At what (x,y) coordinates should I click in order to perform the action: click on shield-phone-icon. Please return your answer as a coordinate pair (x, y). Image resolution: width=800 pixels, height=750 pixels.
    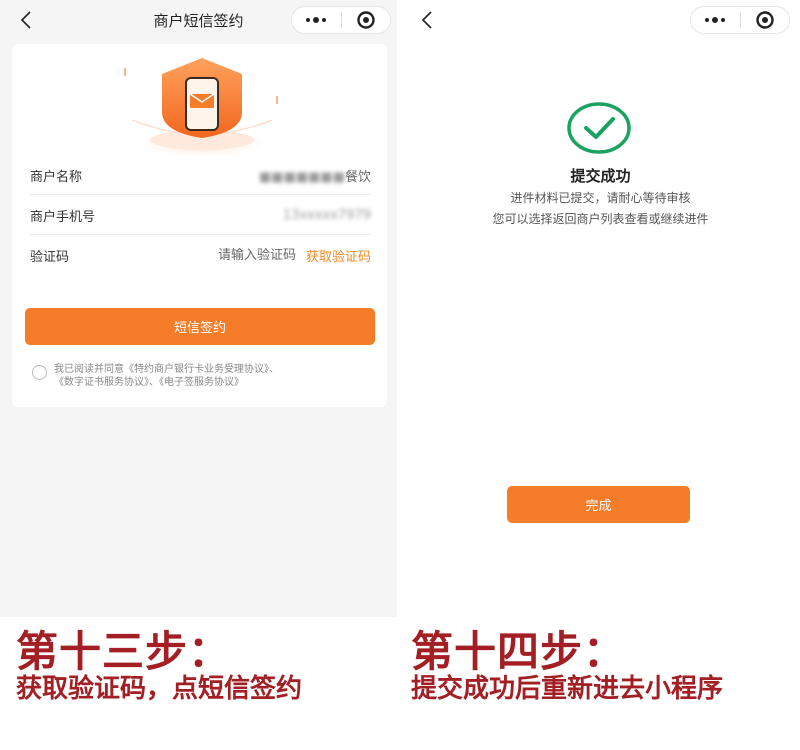
    Looking at the image, I should click on (201, 108).